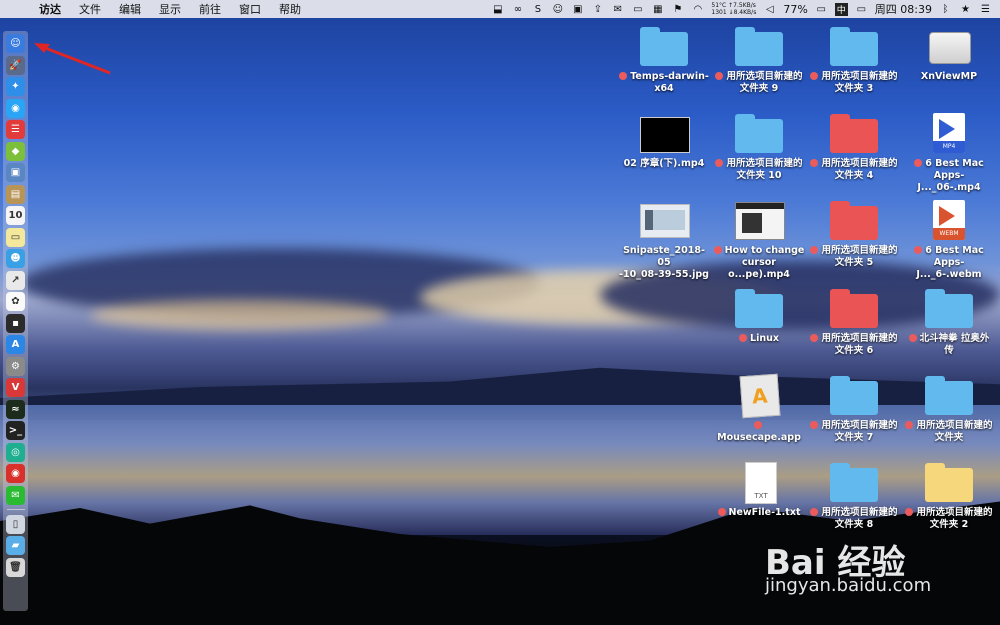  I want to click on mp4-best-mac: MP4 6 Best Mac Apps- J..._06-.mp4, so click(949, 153).